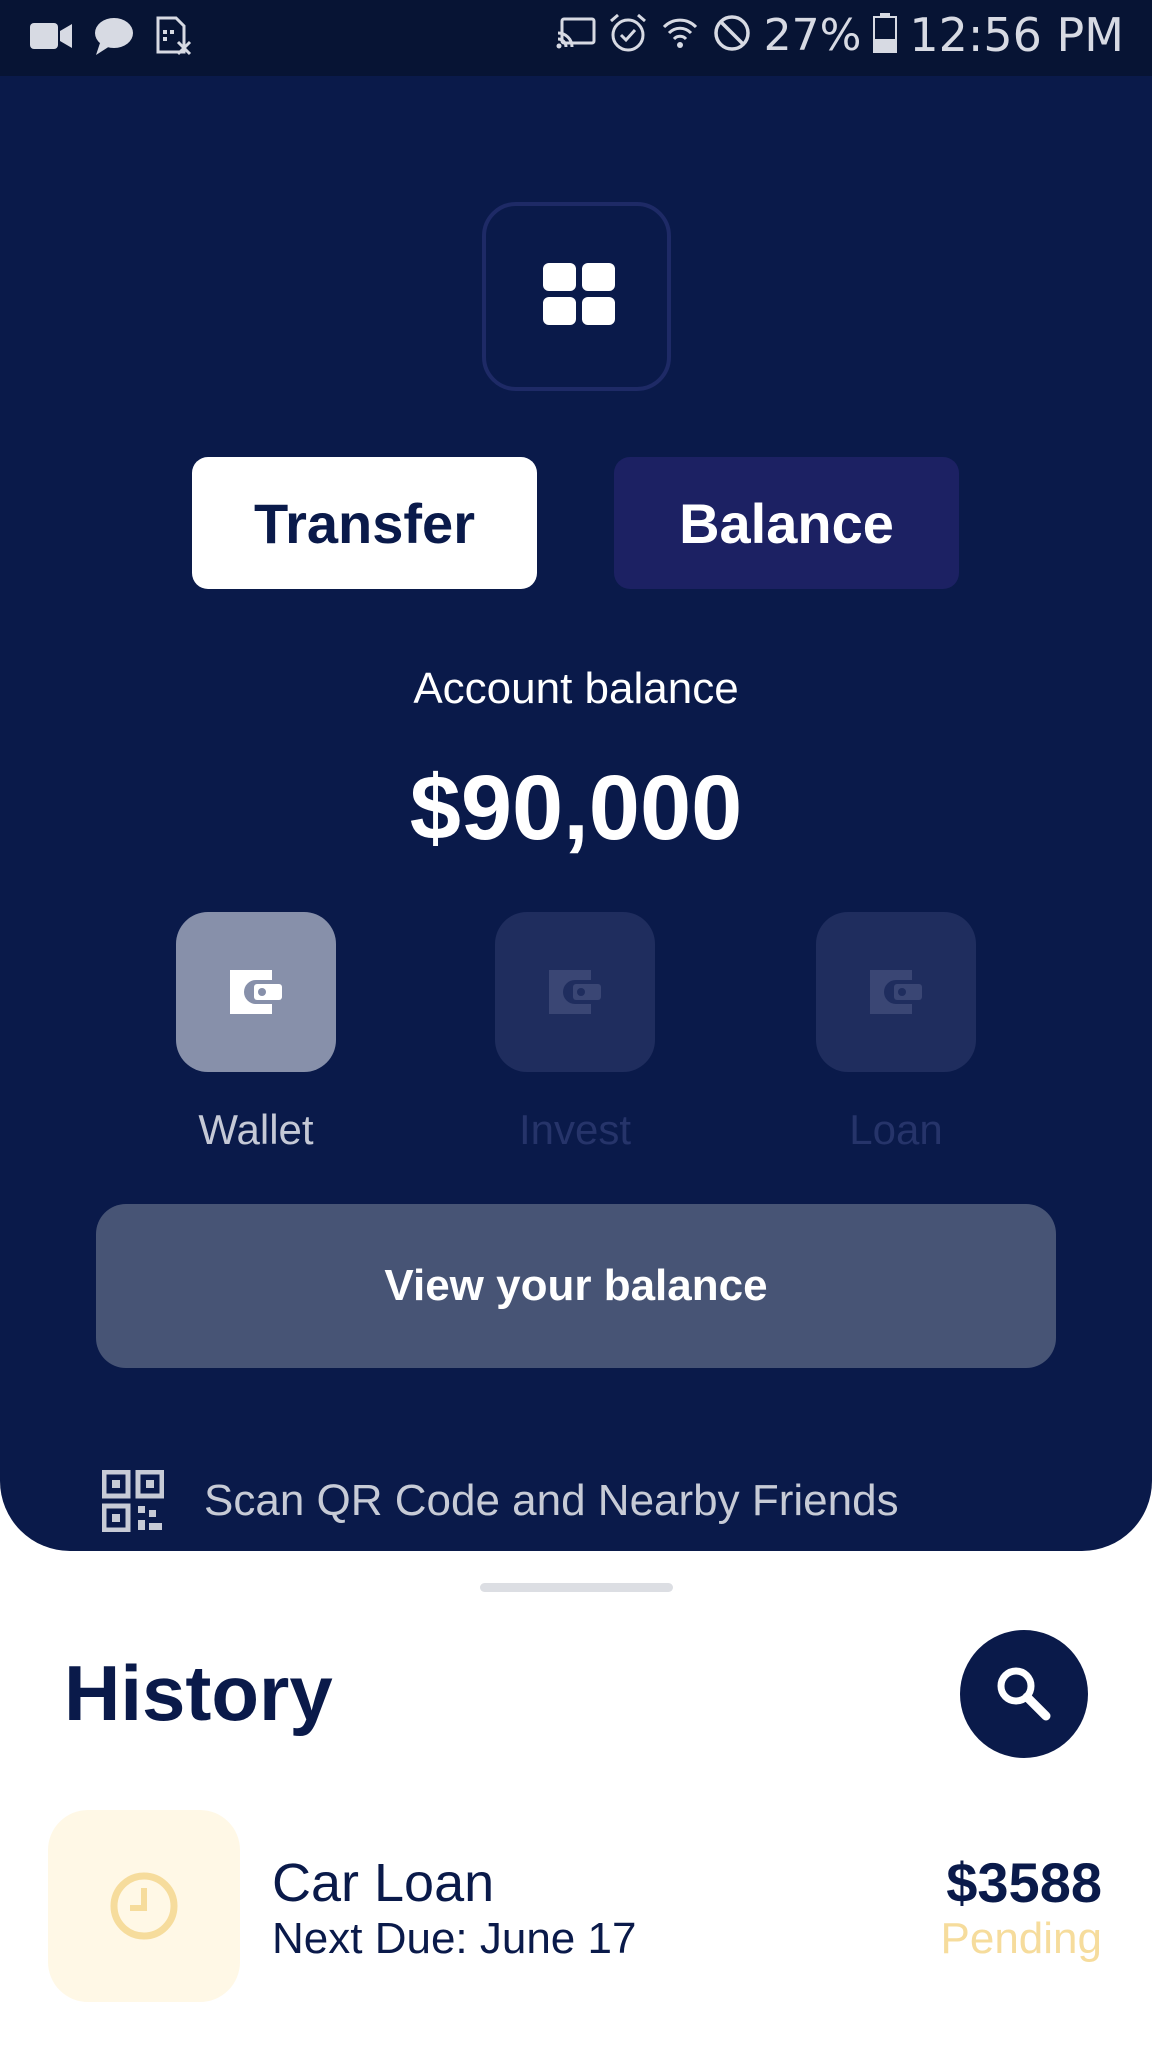  I want to click on clock-icon, so click(144, 1906).